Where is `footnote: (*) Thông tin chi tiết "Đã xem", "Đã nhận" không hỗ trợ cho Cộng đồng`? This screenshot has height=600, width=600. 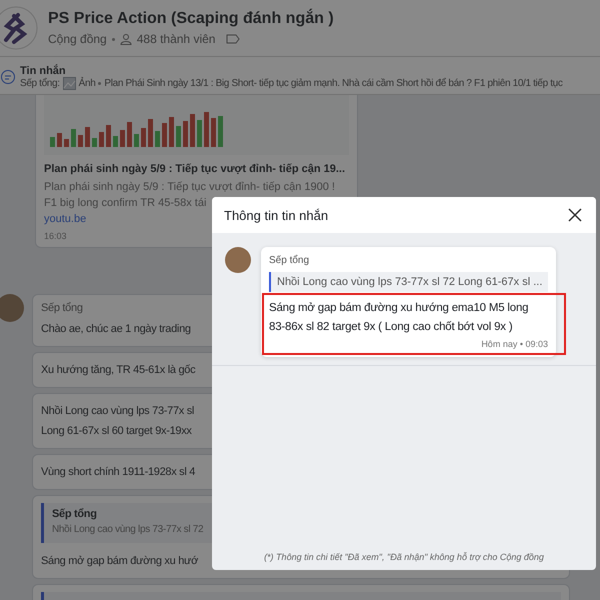 footnote: (*) Thông tin chi tiết "Đã xem", "Đã nhận" không hỗ trợ cho Cộng đồng is located at coordinates (404, 558).